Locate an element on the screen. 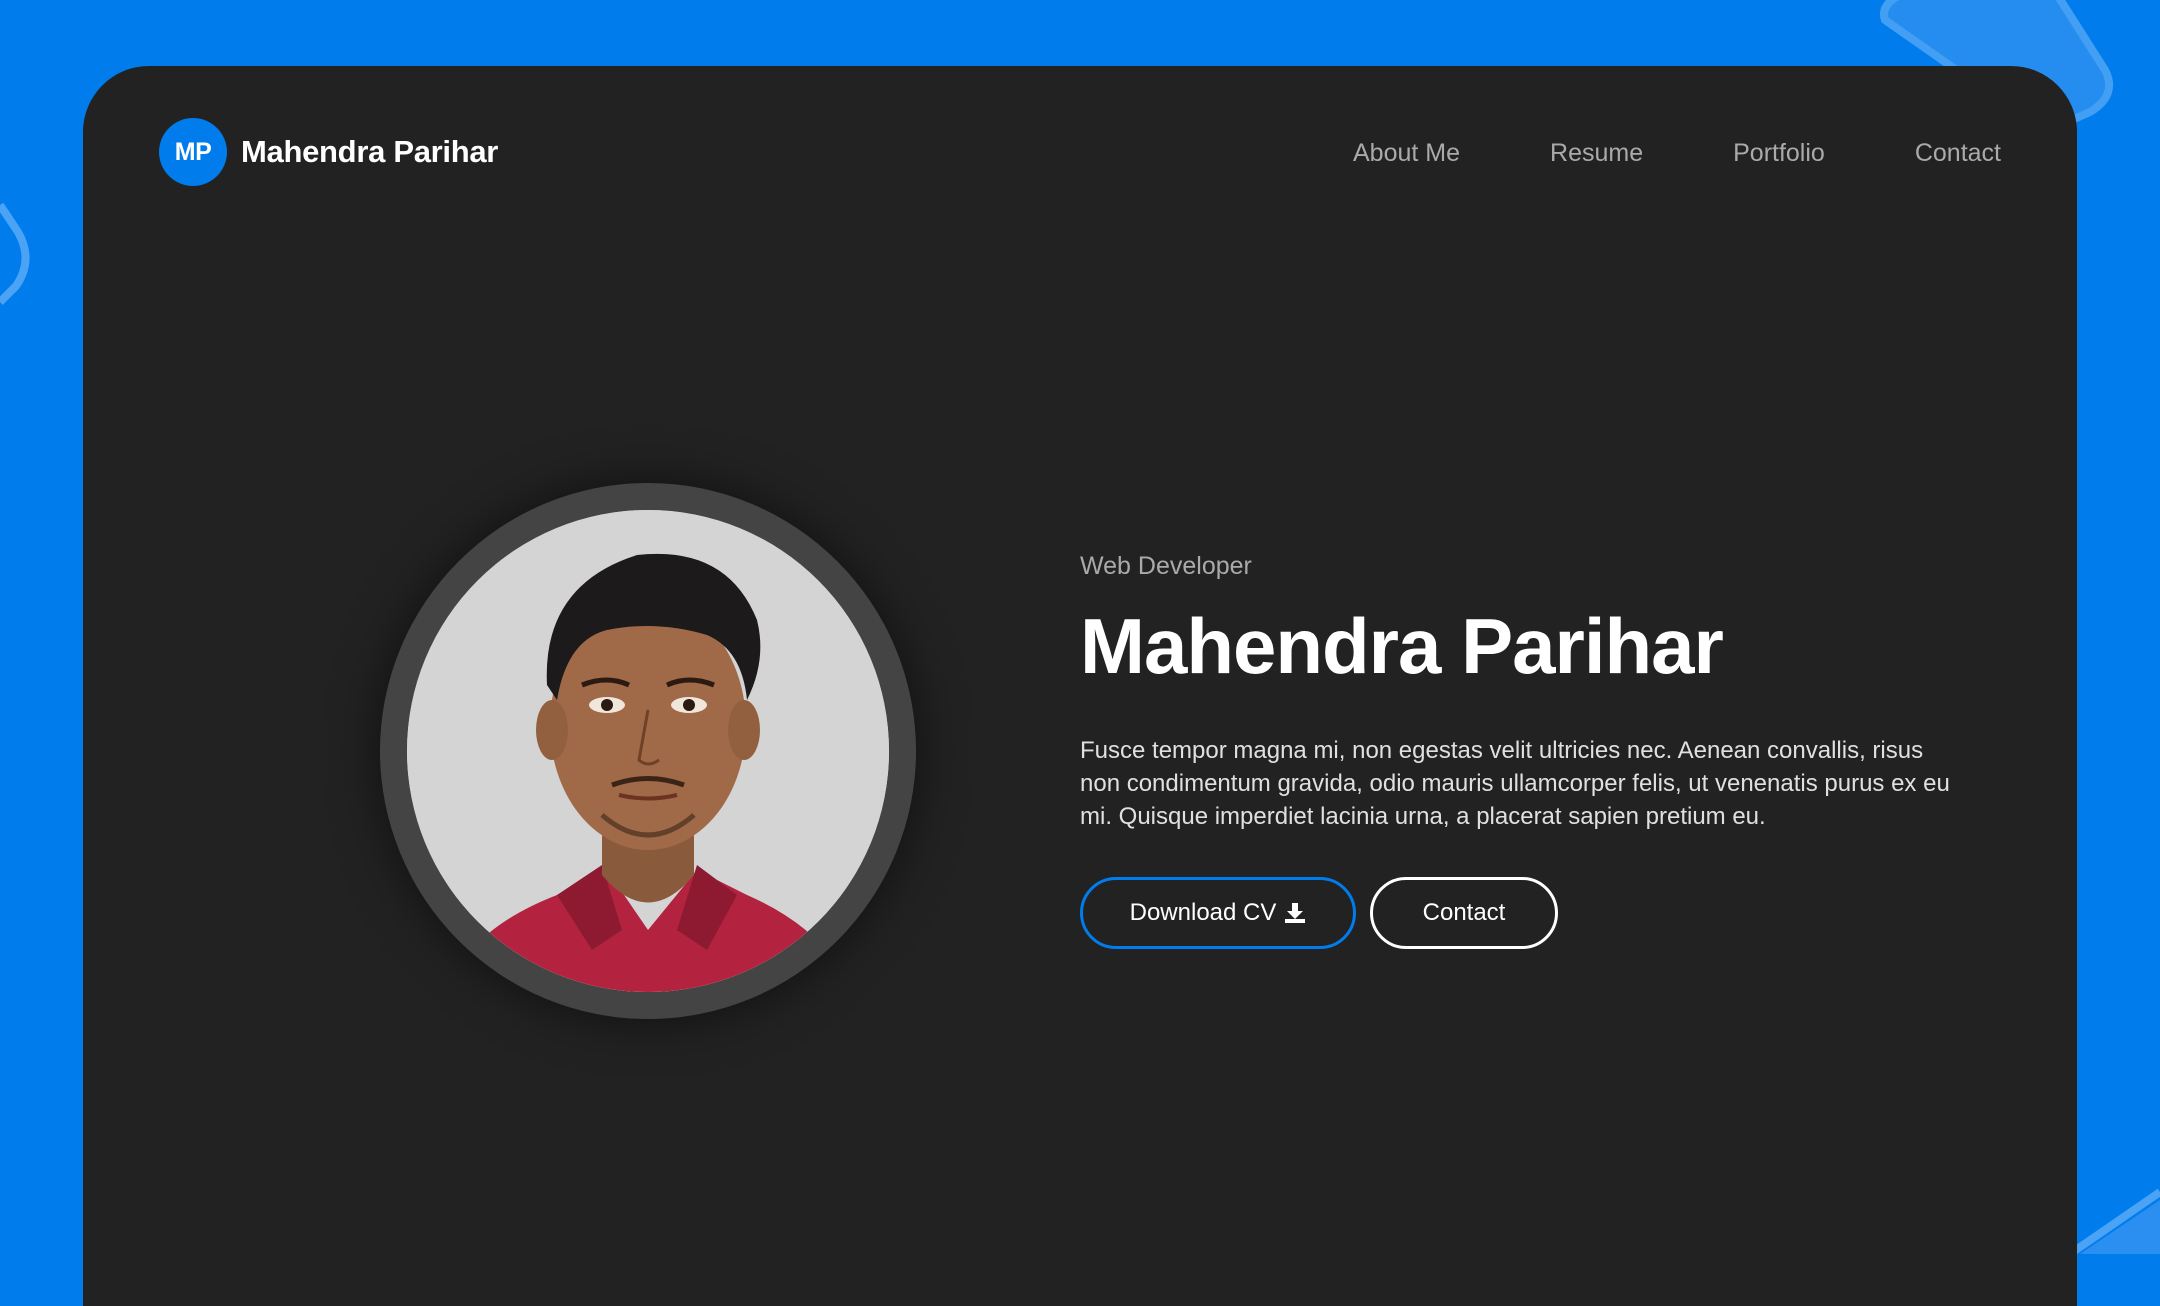 Image resolution: width=2160 pixels, height=1306 pixels. hero-title: Mahendra Parihar is located at coordinates (1402, 646).